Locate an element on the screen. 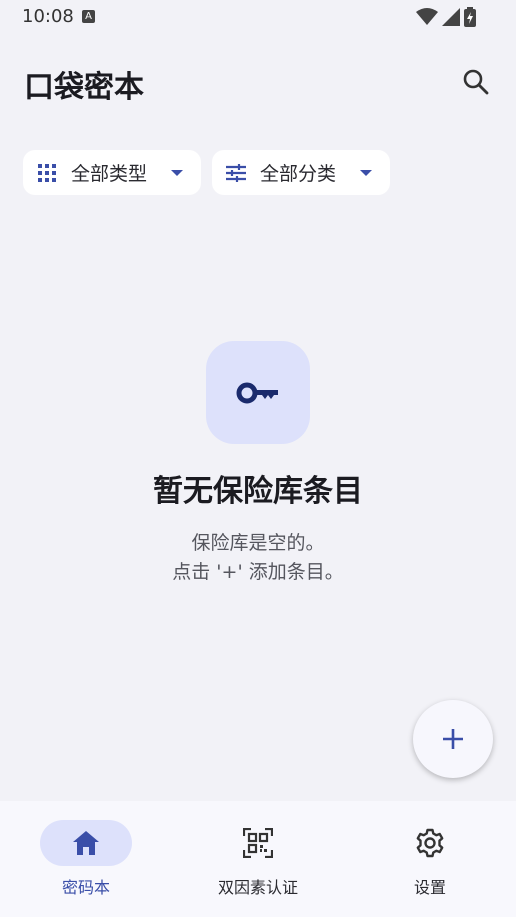  empty-state-icon-container is located at coordinates (258, 392).